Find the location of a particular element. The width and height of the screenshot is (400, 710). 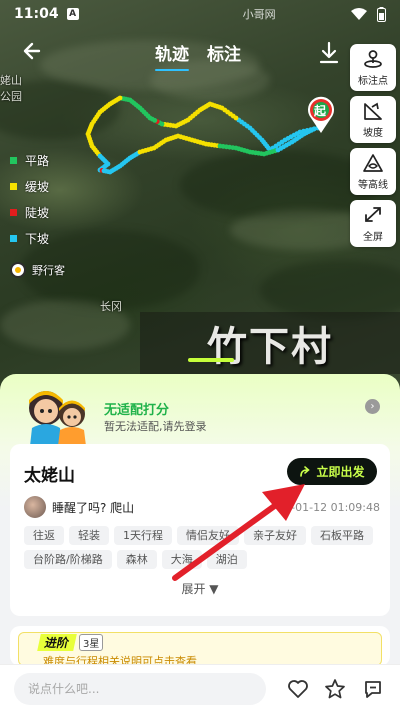

slope-button: 坡度 is located at coordinates (373, 119).